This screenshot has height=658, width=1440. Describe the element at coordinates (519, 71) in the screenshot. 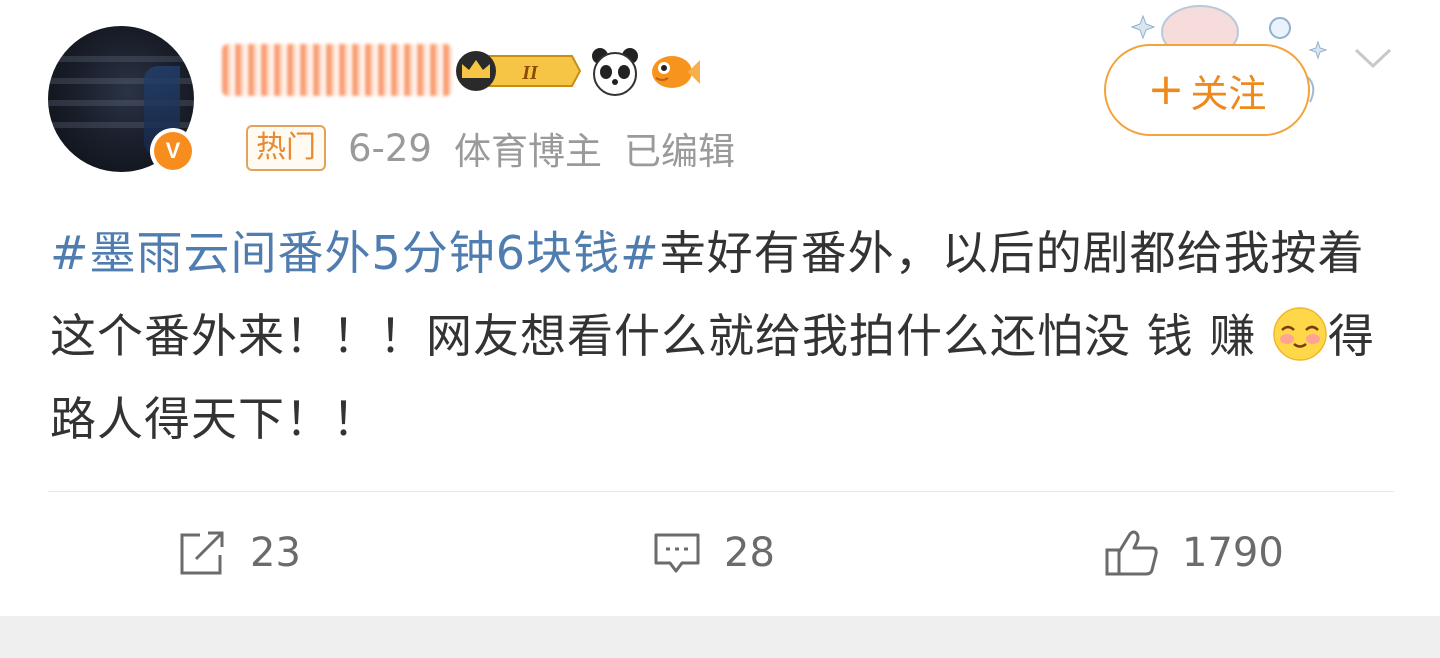

I see `member-crown-badge-icon: II` at that location.